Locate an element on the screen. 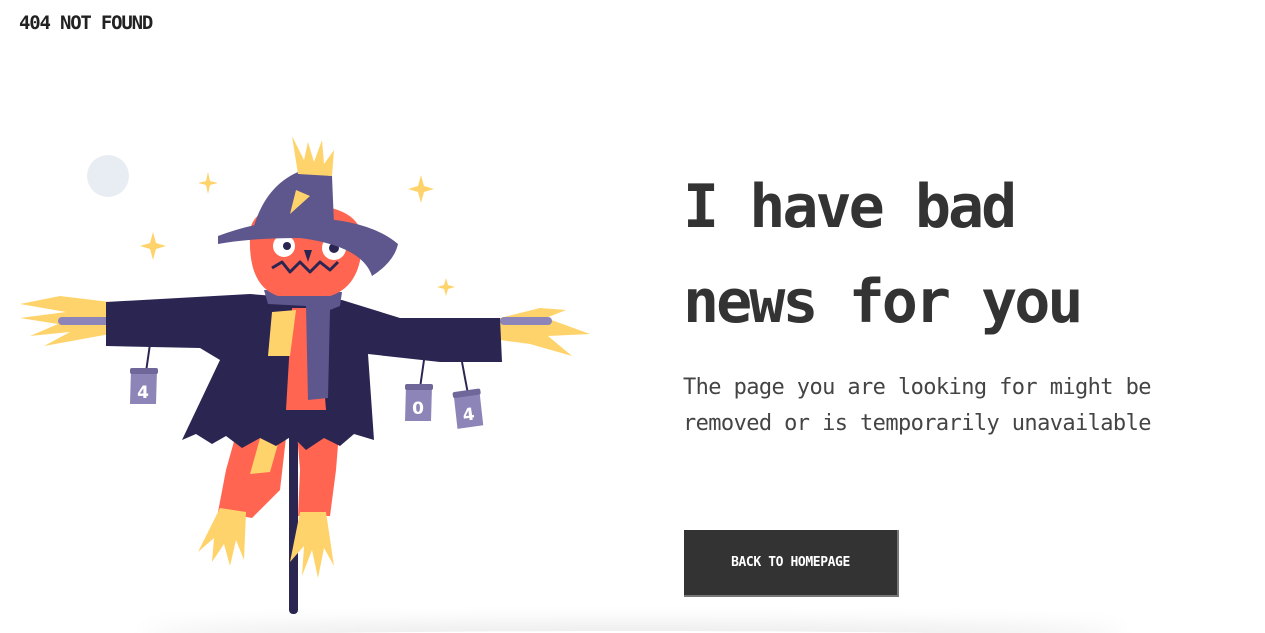 This screenshot has width=1265, height=633. can-left: 4 is located at coordinates (144, 386).